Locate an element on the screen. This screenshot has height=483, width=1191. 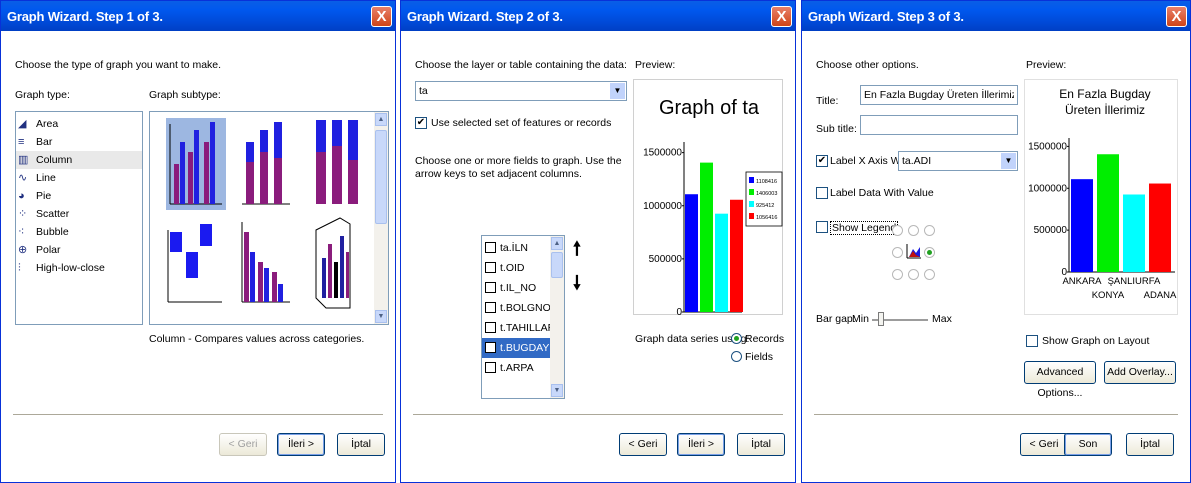
graph-type-item: ⫶ High-low-close is located at coordinates (79, 268).